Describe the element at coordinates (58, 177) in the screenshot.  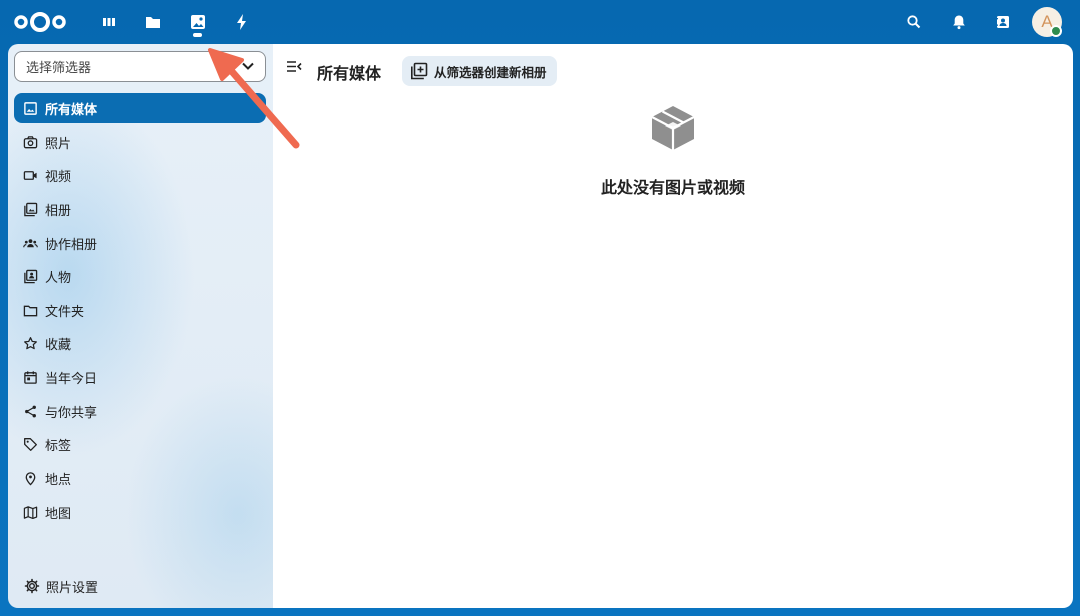
I see `sidebar-item-label: 视频` at that location.